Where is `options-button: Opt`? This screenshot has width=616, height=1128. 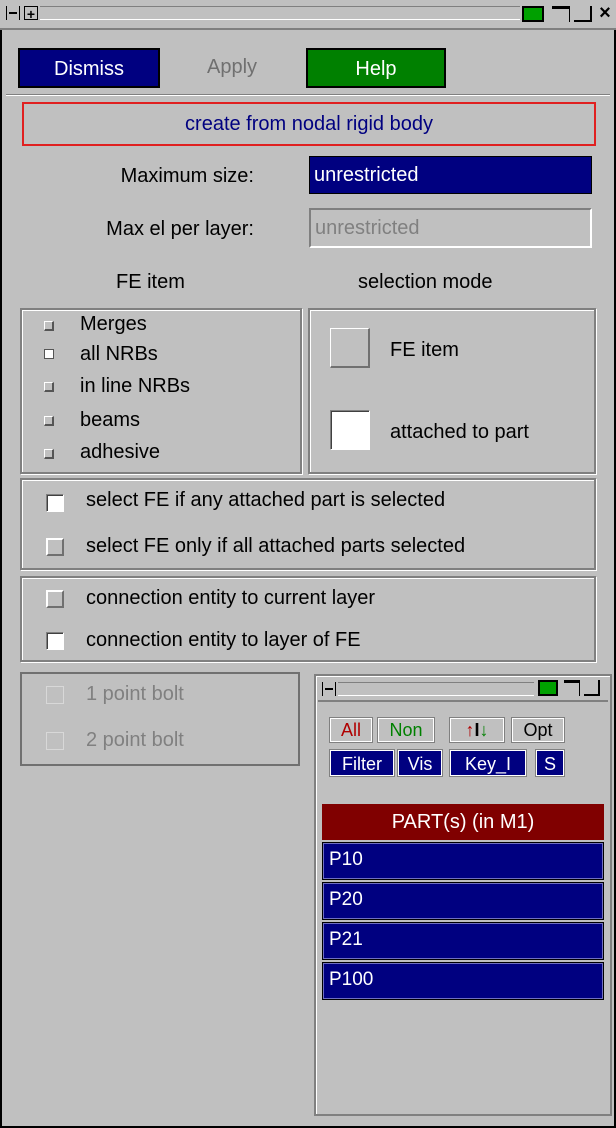 options-button: Opt is located at coordinates (538, 730).